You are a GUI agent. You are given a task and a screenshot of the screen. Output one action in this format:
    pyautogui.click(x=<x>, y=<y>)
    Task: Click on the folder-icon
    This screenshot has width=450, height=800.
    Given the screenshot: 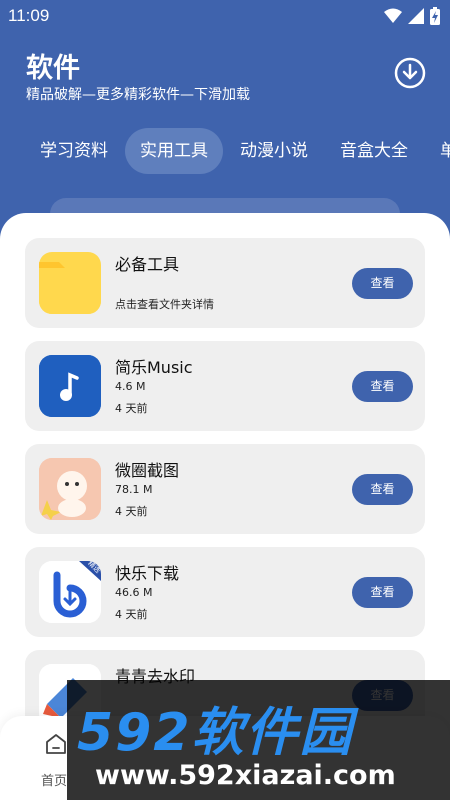 What is the action you would take?
    pyautogui.click(x=70, y=283)
    